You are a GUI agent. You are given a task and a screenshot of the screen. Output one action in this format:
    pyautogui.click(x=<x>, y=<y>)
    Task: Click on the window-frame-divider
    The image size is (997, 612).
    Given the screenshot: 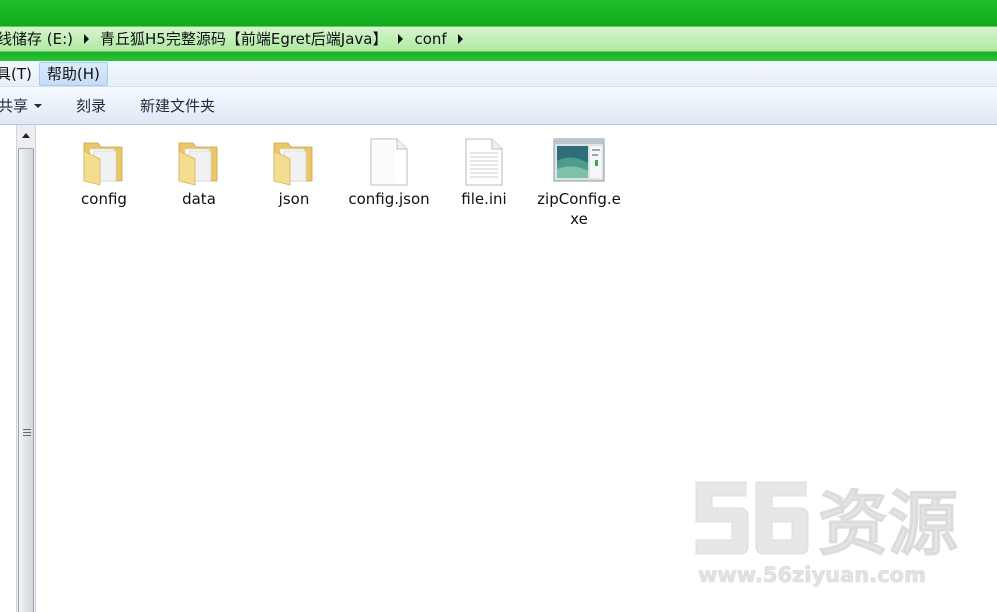 What is the action you would take?
    pyautogui.click(x=498, y=56)
    